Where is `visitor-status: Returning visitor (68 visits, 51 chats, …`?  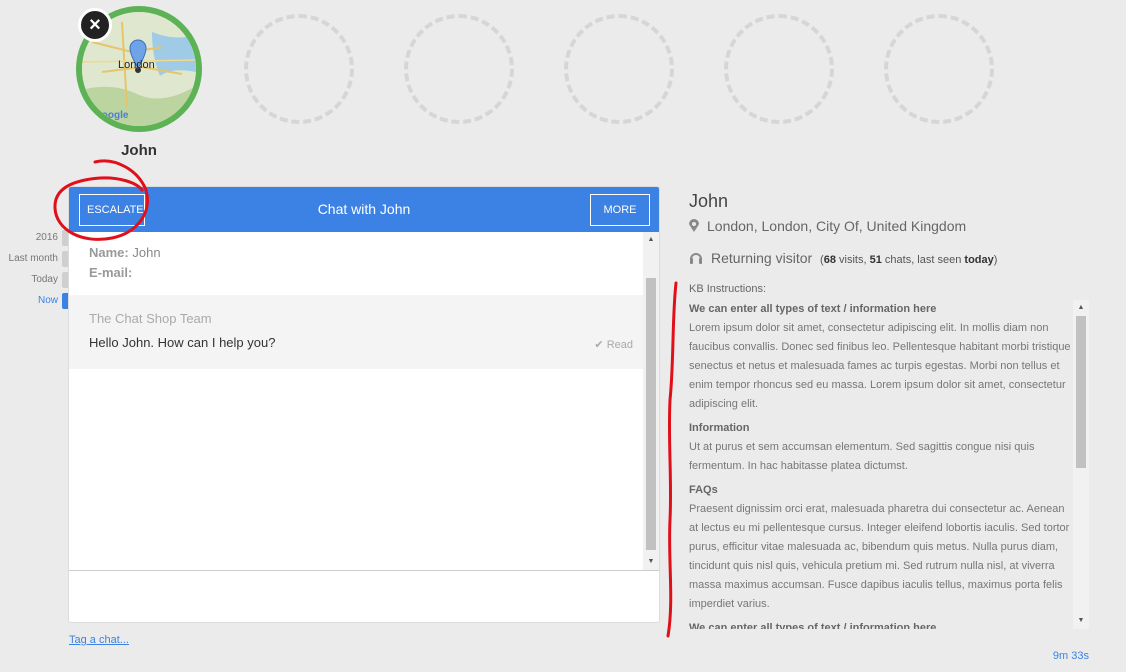 visitor-status: Returning visitor (68 visits, 51 chats, … is located at coordinates (843, 258).